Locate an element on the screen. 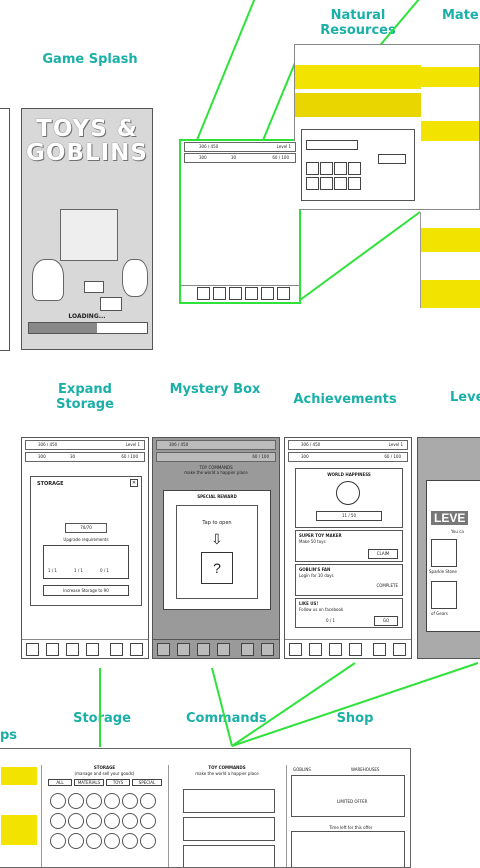 The width and height of the screenshot is (480, 868). happiness-title: WORLD HAPPINESS is located at coordinates (349, 474).